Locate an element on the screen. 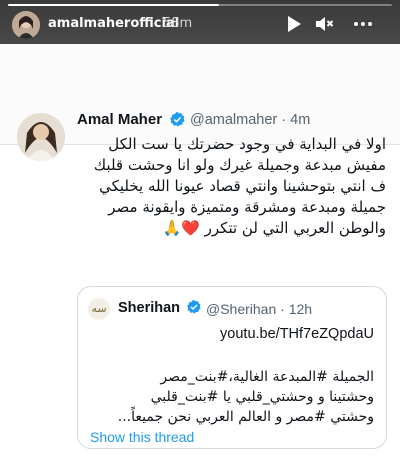 Image resolution: width=400 pixels, height=470 pixels. story-header: amalmaherofficial 58m is located at coordinates (200, 22).